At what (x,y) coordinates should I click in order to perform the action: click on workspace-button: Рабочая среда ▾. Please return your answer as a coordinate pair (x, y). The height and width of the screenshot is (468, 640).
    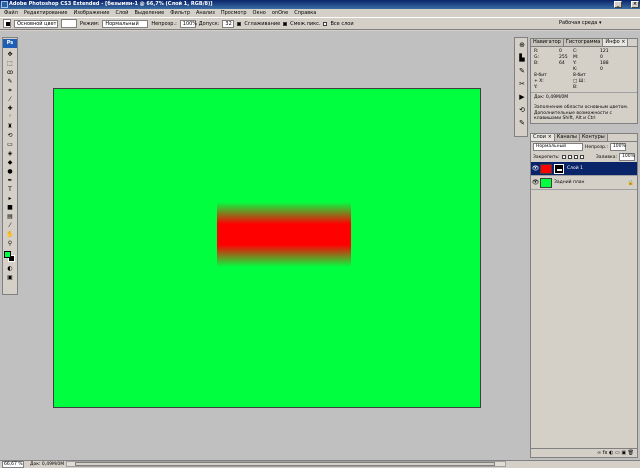
    Looking at the image, I should click on (580, 24).